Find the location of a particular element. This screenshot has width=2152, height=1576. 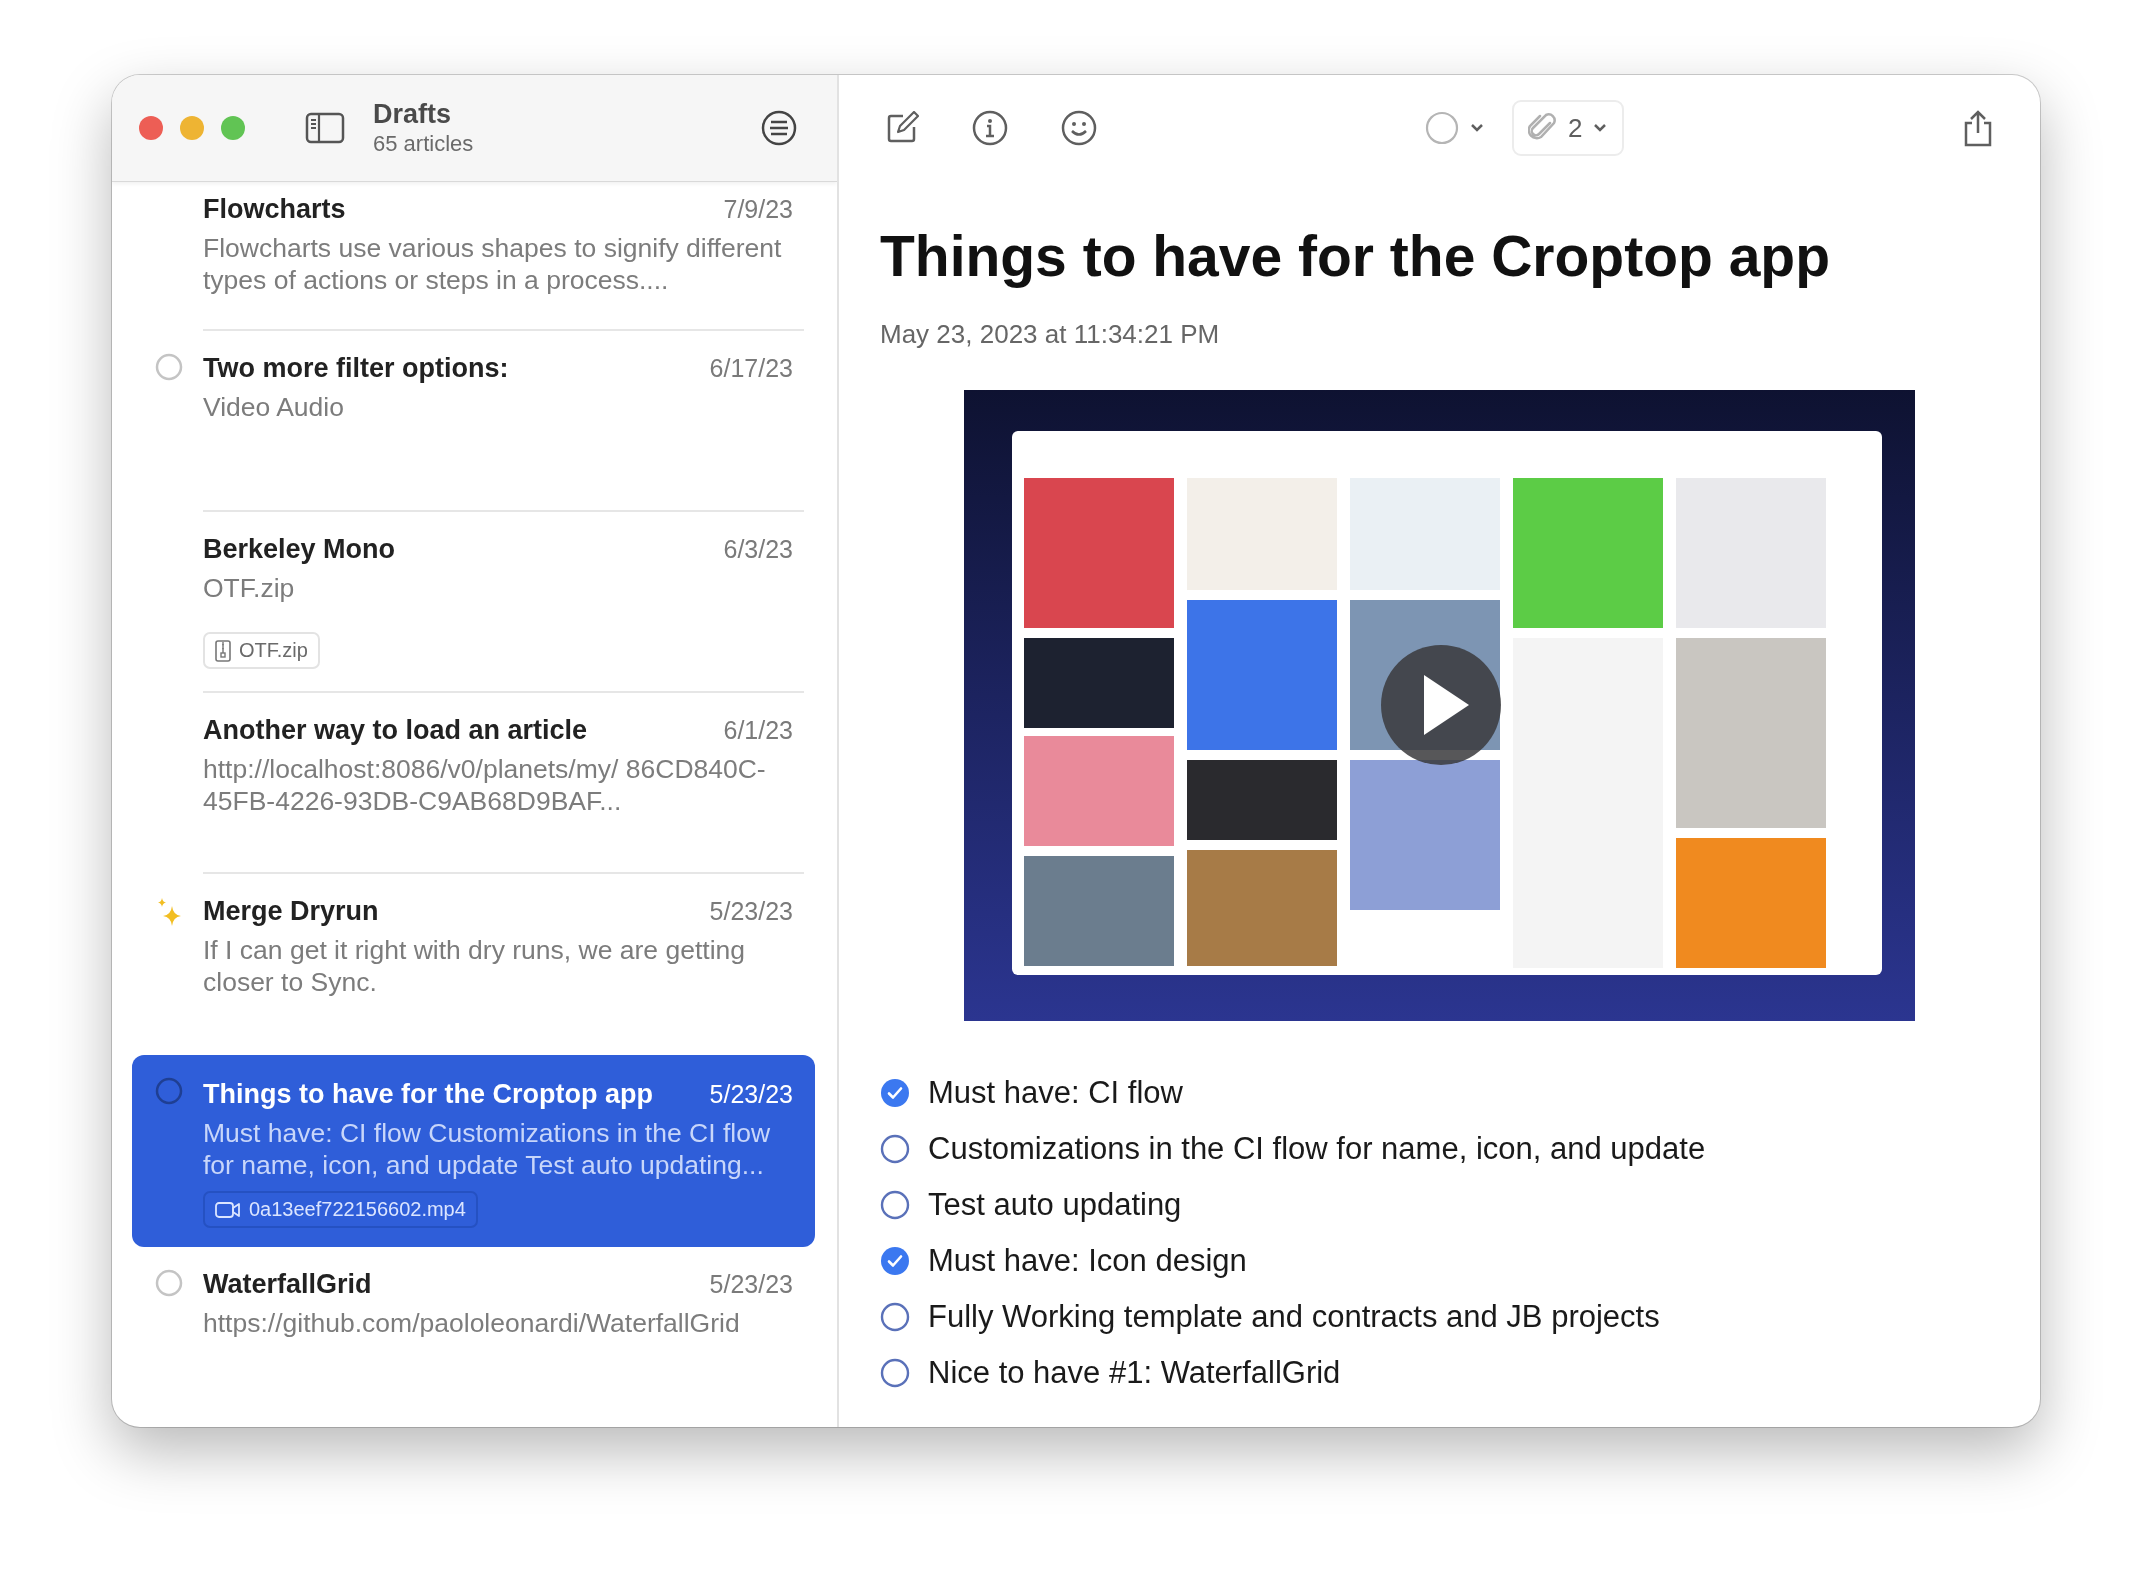

article-title: Flowcharts is located at coordinates (274, 209).